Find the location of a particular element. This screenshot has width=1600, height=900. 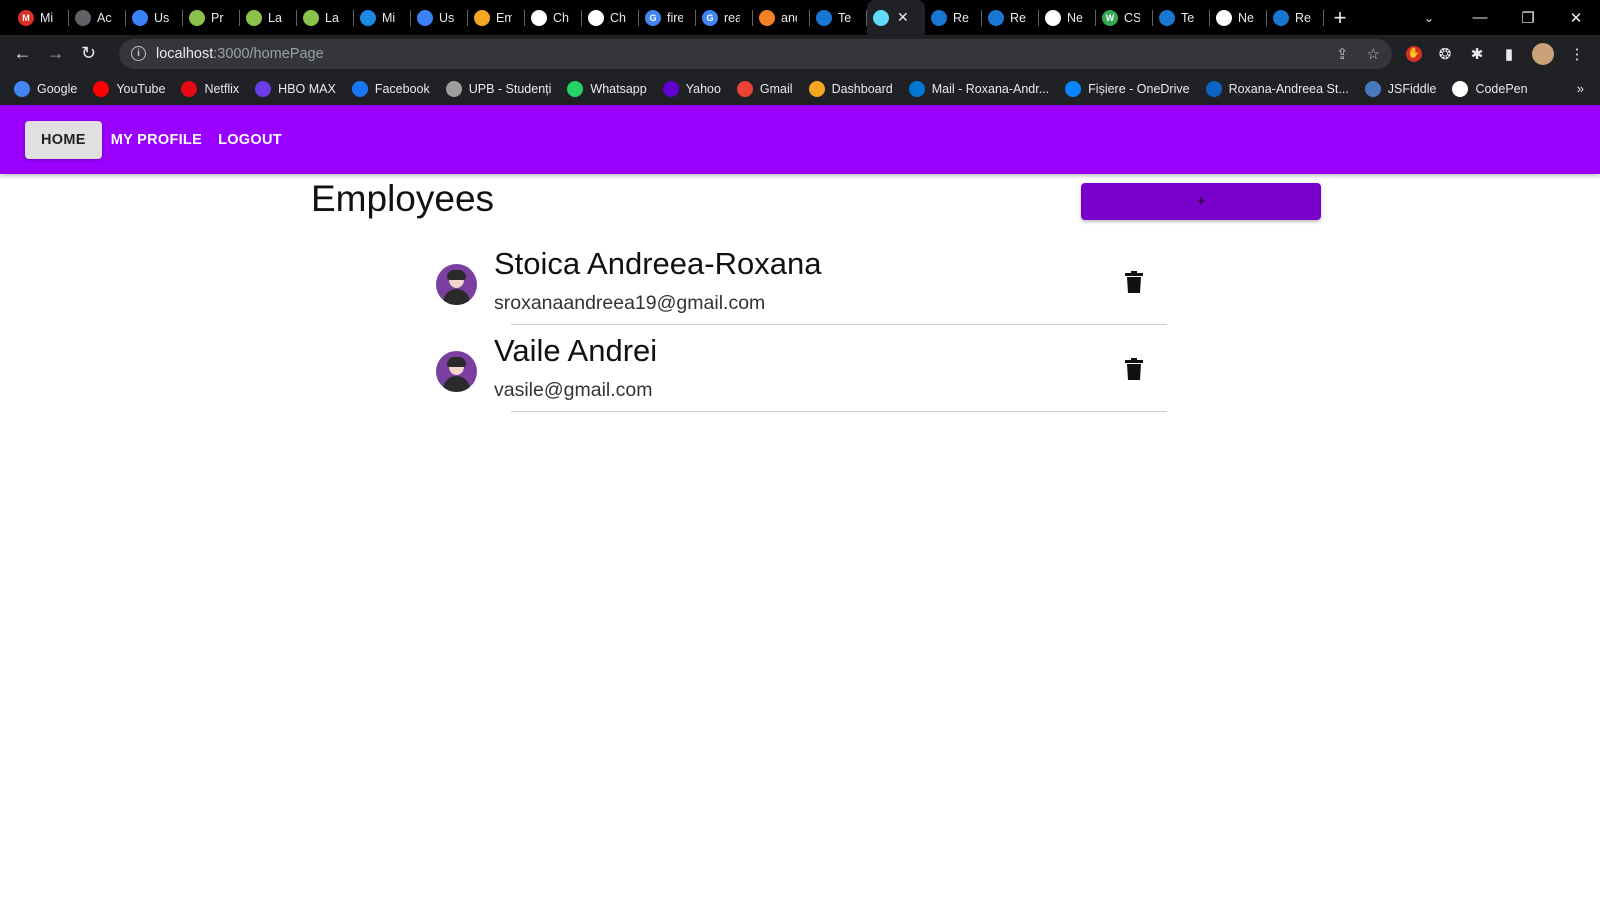

tab-close-icon: ✕ is located at coordinates (903, 17).